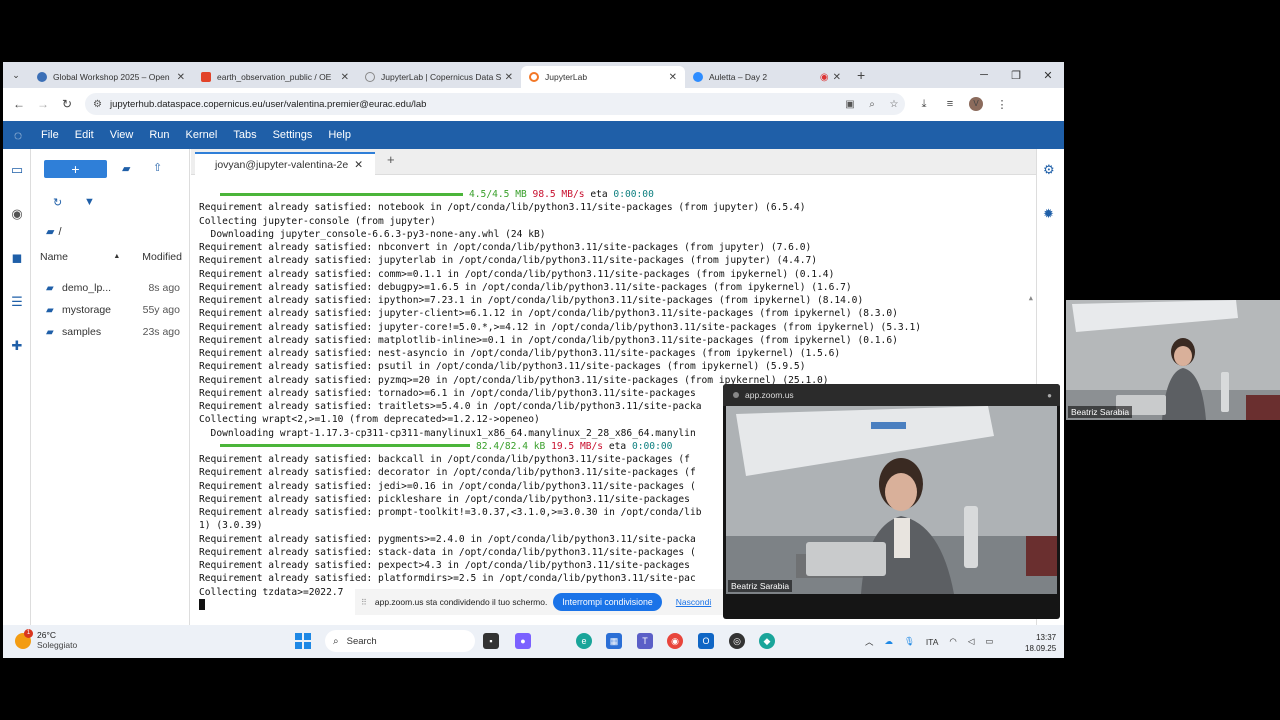 Image resolution: width=1280 pixels, height=720 pixels. Describe the element at coordinates (737, 641) in the screenshot. I see `obs-taskbar-icon: ◎` at that location.